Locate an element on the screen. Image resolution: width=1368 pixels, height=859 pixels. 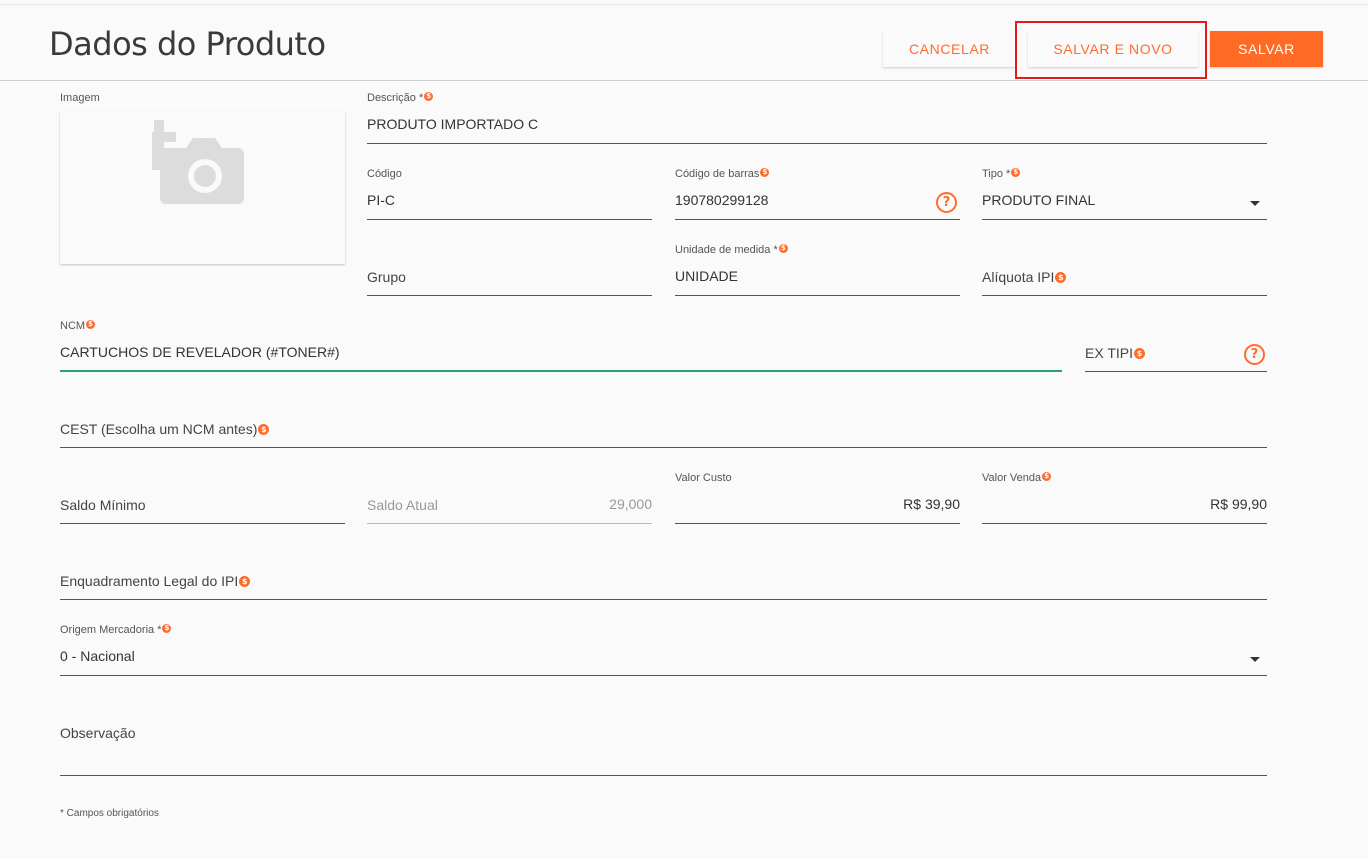
code-label: Código is located at coordinates (384, 174).